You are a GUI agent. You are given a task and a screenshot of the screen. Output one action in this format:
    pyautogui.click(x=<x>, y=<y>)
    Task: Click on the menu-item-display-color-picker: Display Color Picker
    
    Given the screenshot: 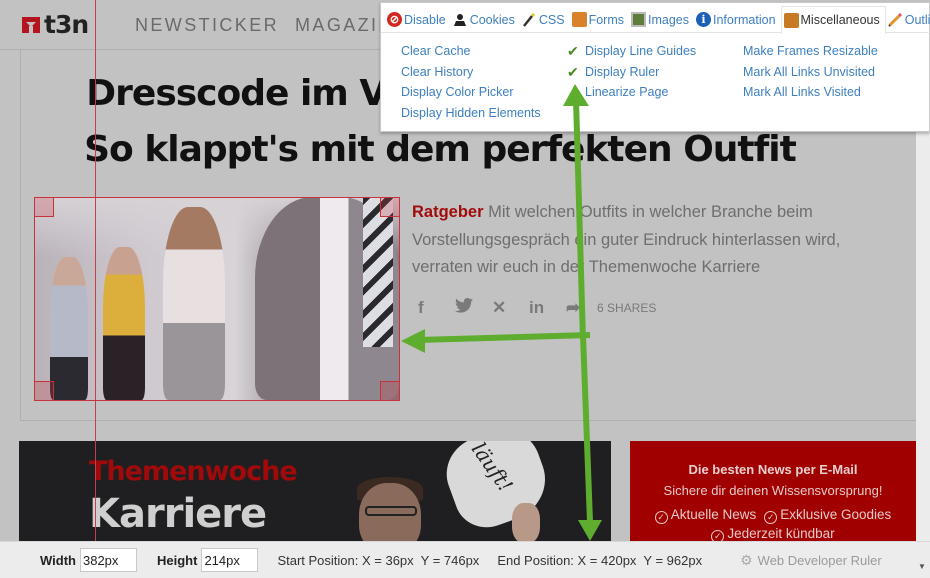 What is the action you would take?
    pyautogui.click(x=484, y=92)
    